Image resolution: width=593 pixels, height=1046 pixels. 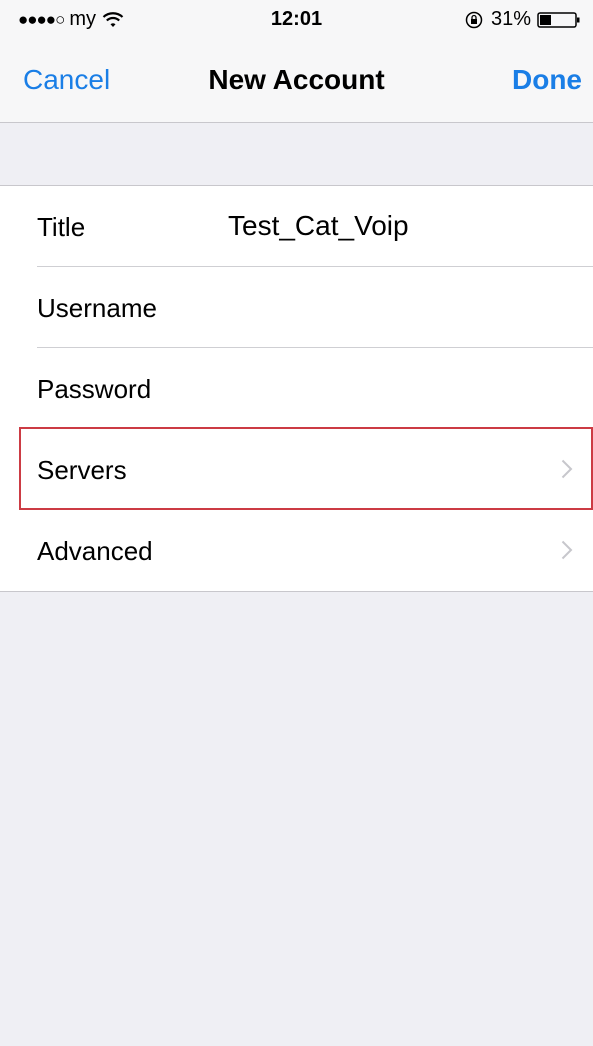 What do you see at coordinates (474, 19) in the screenshot?
I see `orientation-lock-icon` at bounding box center [474, 19].